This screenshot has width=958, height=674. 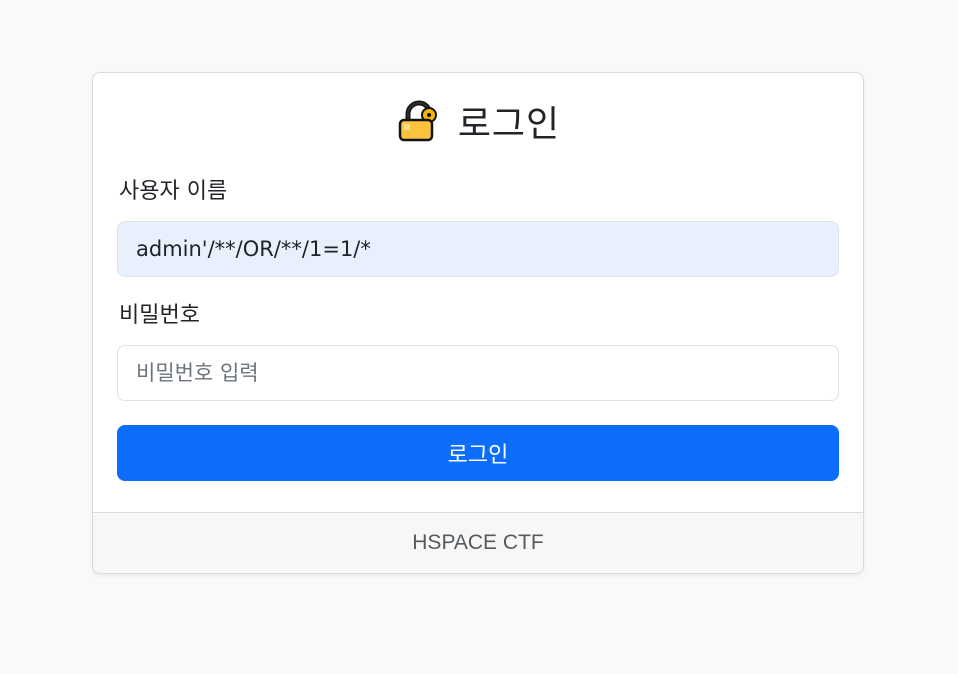 What do you see at coordinates (419, 121) in the screenshot?
I see `lock-icon` at bounding box center [419, 121].